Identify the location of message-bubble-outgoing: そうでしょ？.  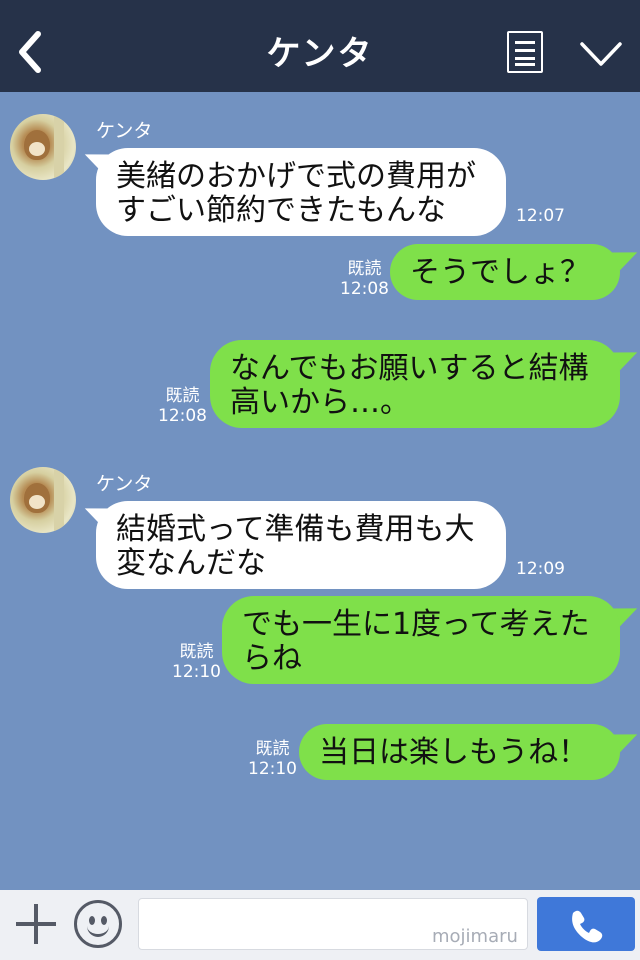
(505, 272).